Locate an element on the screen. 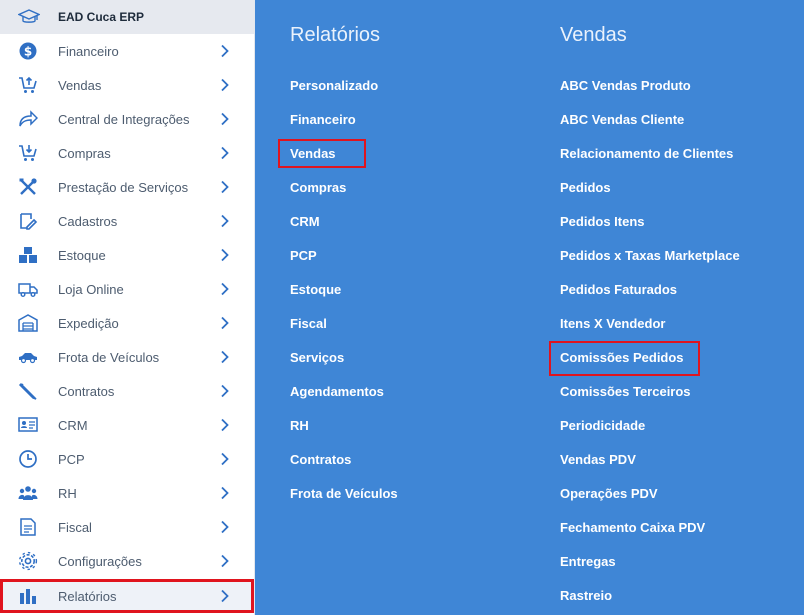 The width and height of the screenshot is (804, 615). sidebar-item-central-integracoes: Central de Integrações is located at coordinates (127, 119).